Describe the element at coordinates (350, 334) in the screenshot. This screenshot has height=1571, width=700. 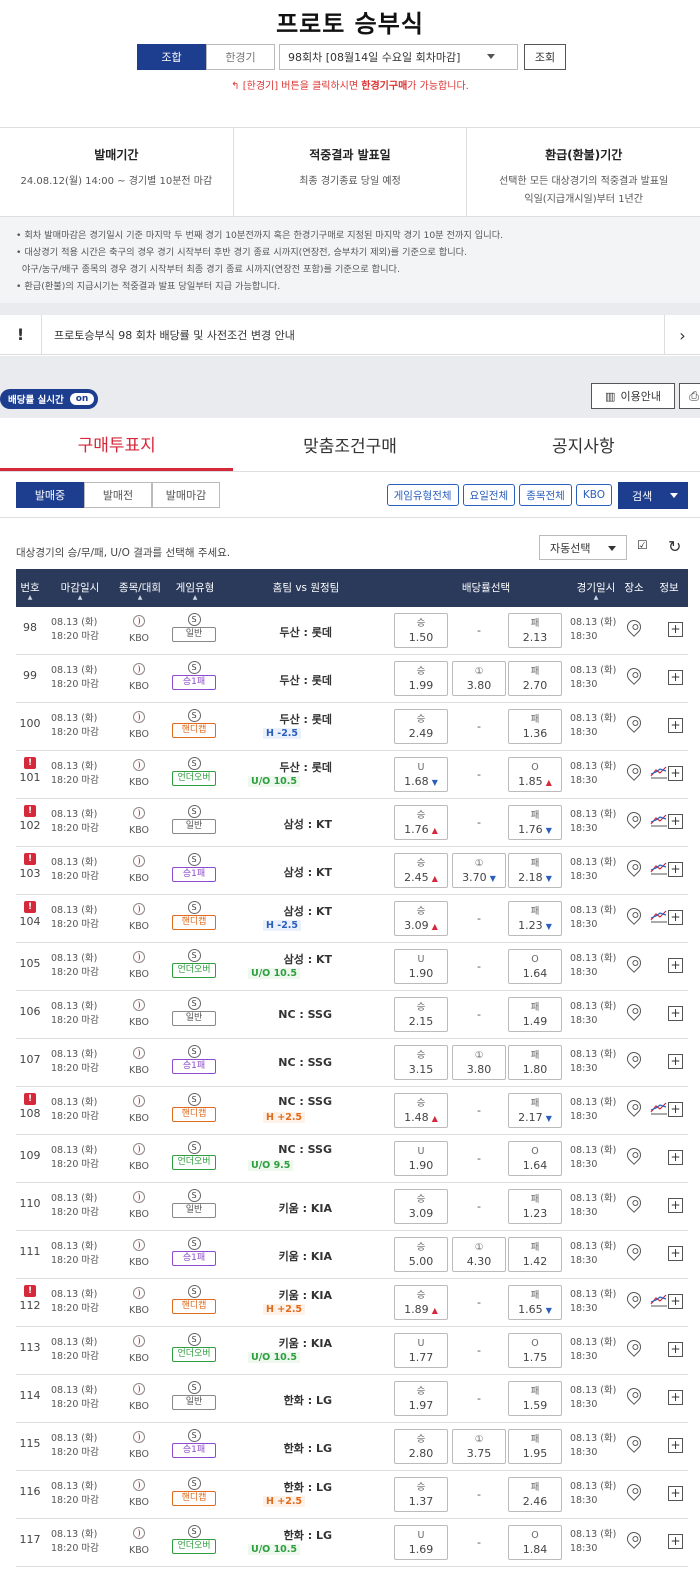
I see `announcement-bar: ! 프로토승부식 98 회차 배당률 및 사전조건 변경 안내 ›` at that location.